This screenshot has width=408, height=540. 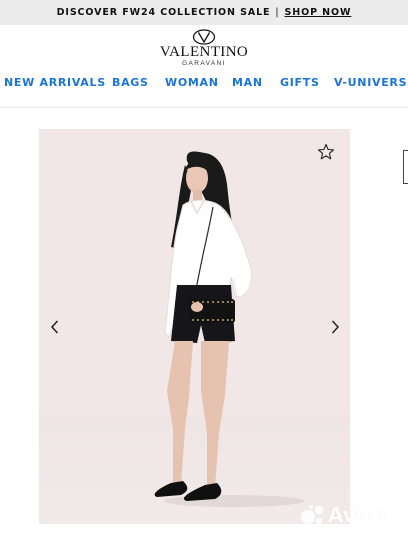 What do you see at coordinates (357, 515) in the screenshot?
I see `watermark-text: Avito` at bounding box center [357, 515].